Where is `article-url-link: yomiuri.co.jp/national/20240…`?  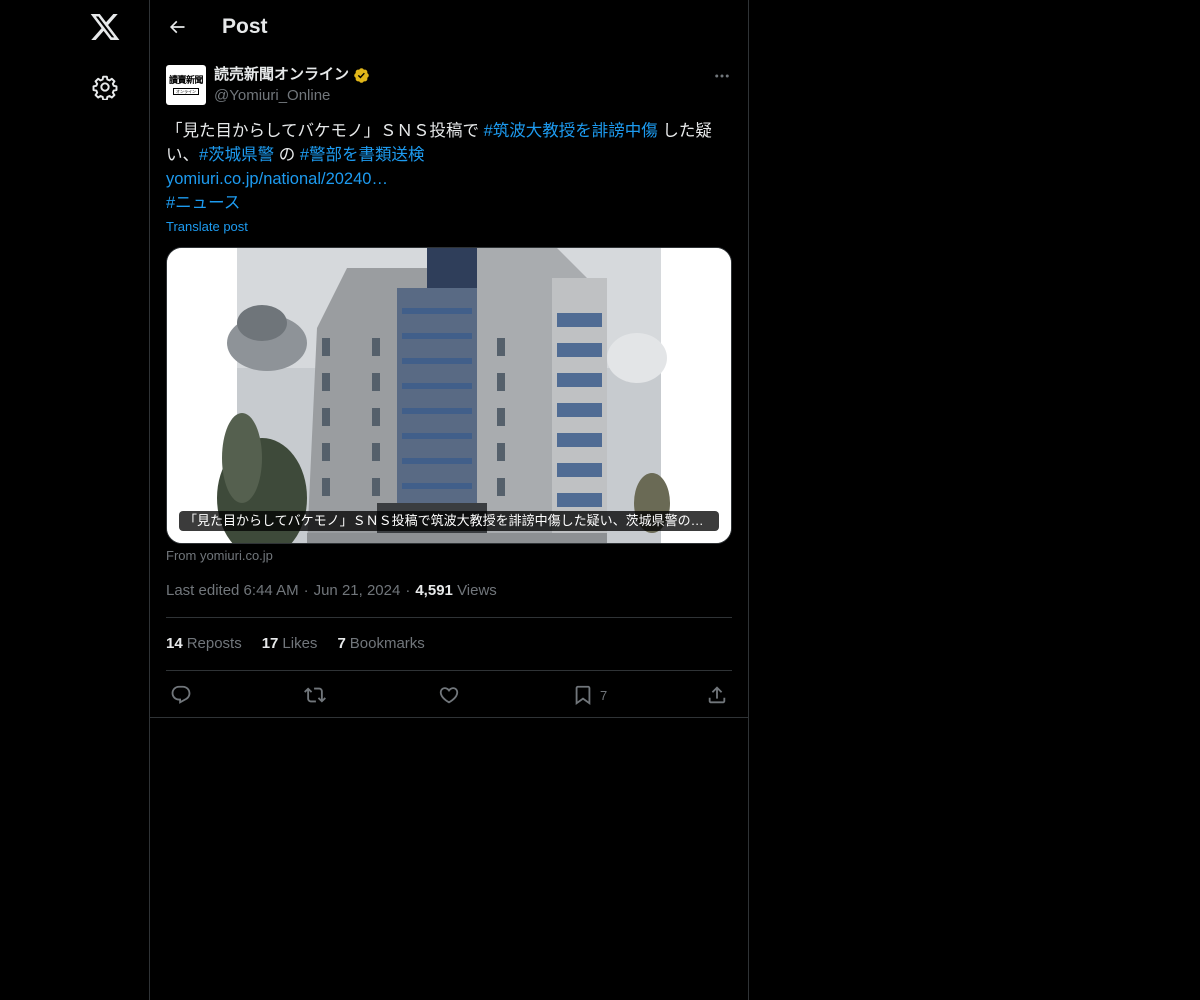
article-url-link: yomiuri.co.jp/national/20240… is located at coordinates (277, 179).